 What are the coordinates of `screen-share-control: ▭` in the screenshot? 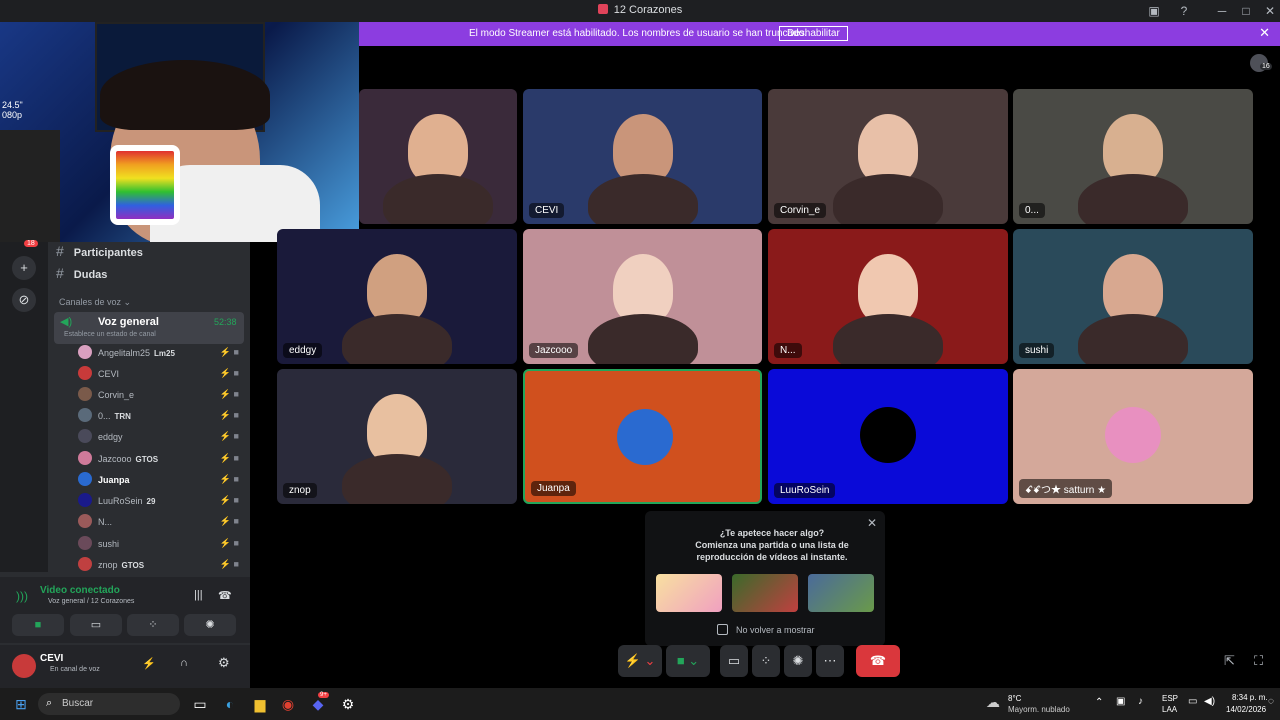 It's located at (734, 661).